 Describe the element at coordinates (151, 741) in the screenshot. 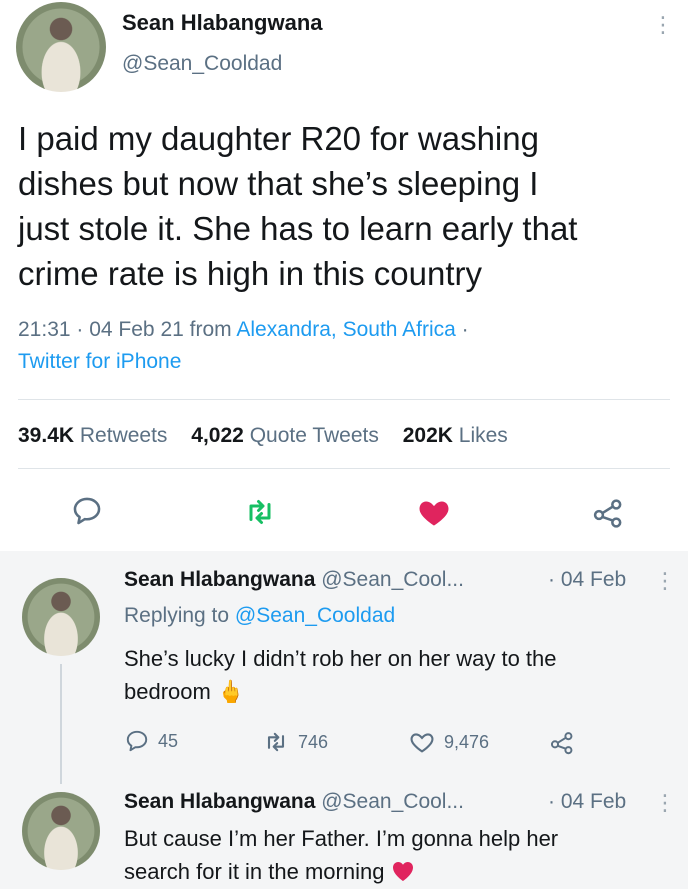

I see `reply-comment-button: 45` at that location.